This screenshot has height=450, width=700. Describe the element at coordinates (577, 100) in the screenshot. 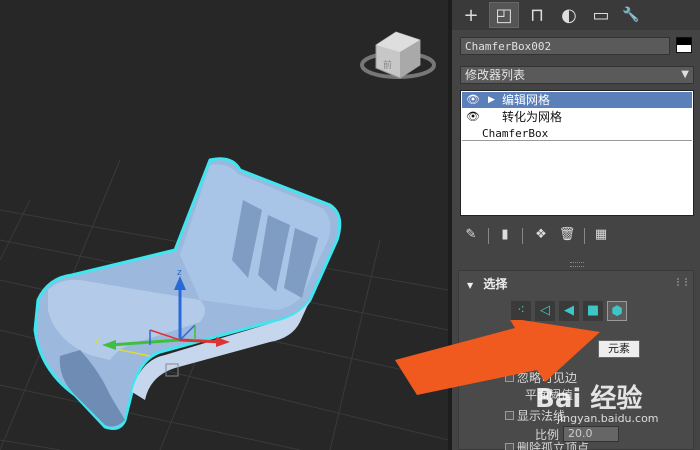

I see `stack-item-edit-mesh: 👁 ▶ 编辑网格` at that location.